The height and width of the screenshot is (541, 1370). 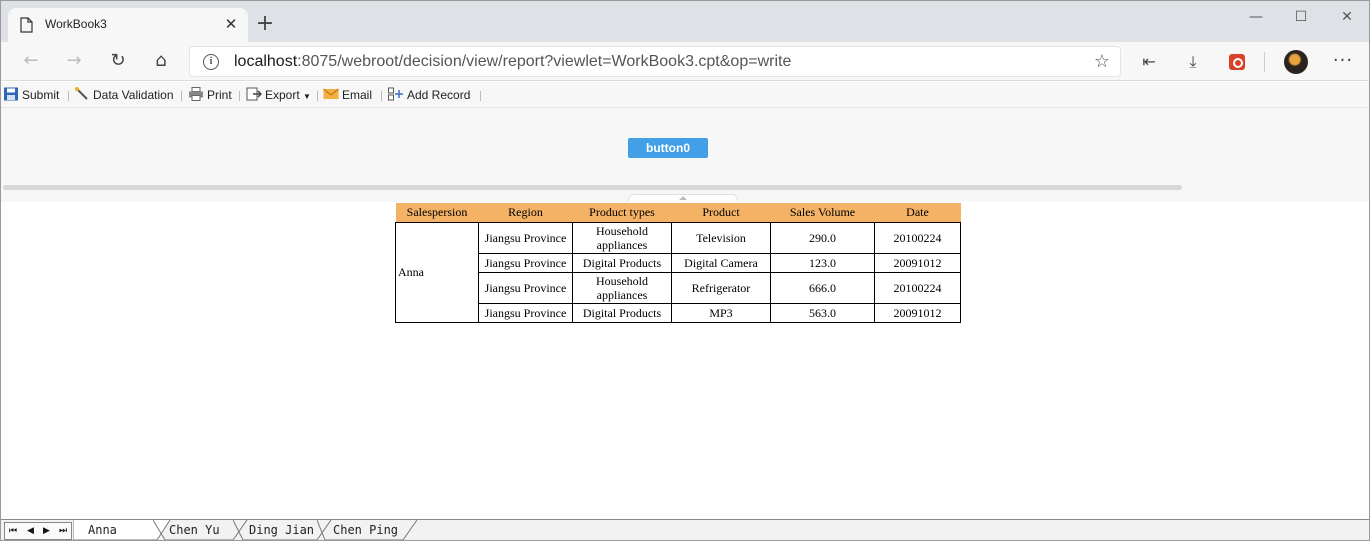 I want to click on maximize-button: ☐, so click(x=1301, y=17).